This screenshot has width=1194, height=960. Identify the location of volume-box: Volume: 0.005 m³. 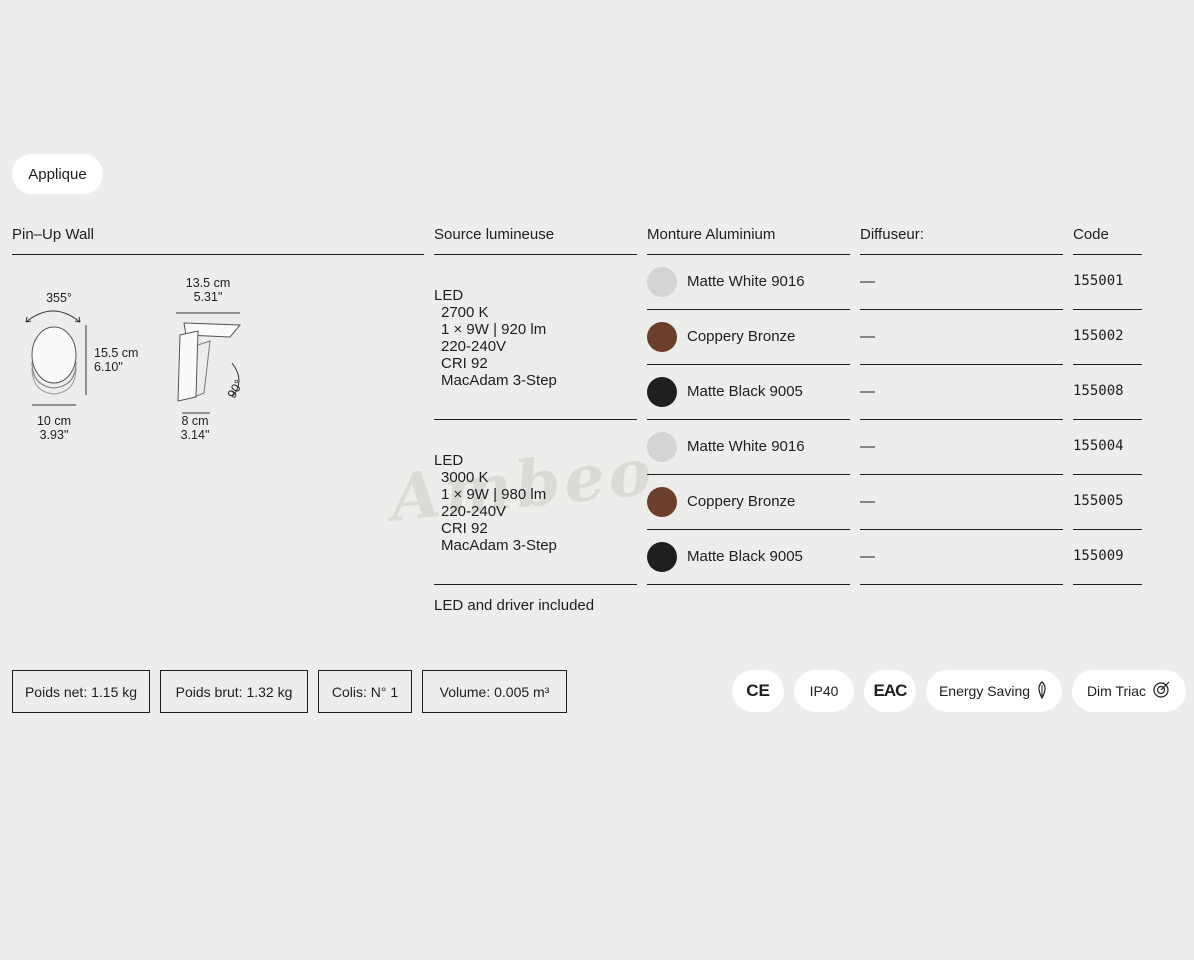
(494, 691).